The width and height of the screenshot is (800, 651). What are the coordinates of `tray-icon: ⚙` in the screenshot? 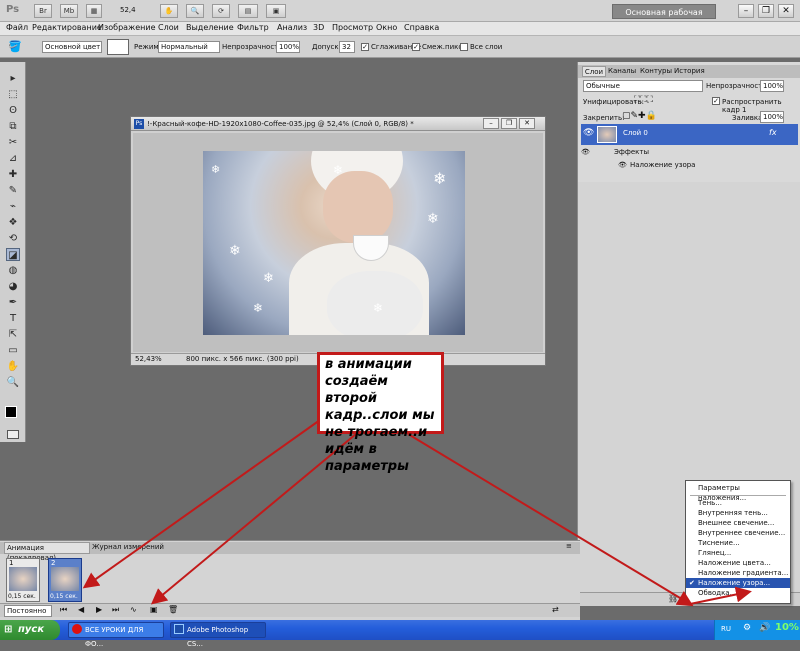 It's located at (747, 628).